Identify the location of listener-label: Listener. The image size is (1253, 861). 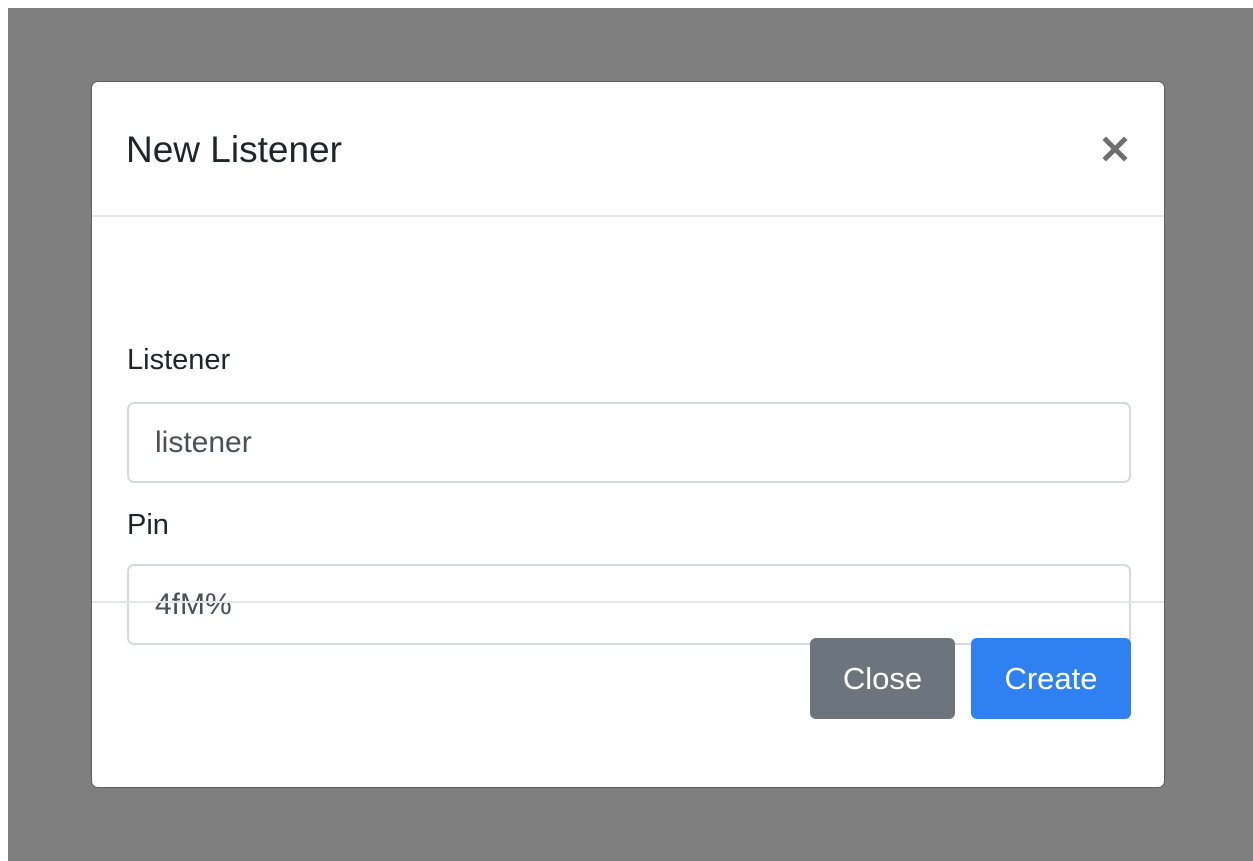
(179, 360).